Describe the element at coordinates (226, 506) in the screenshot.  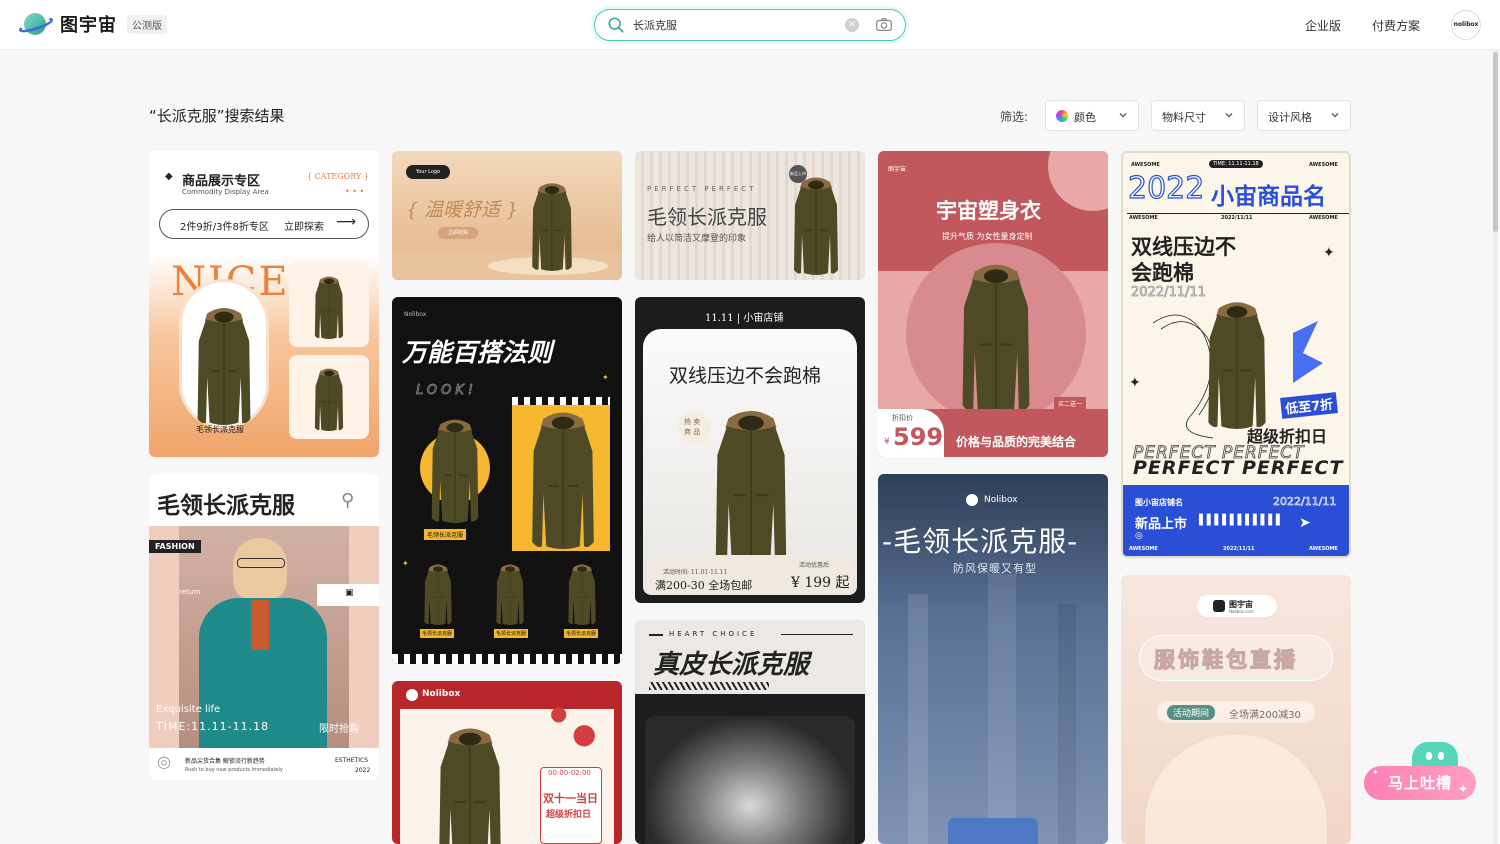
I see `c8-title: 毛领长派克服` at that location.